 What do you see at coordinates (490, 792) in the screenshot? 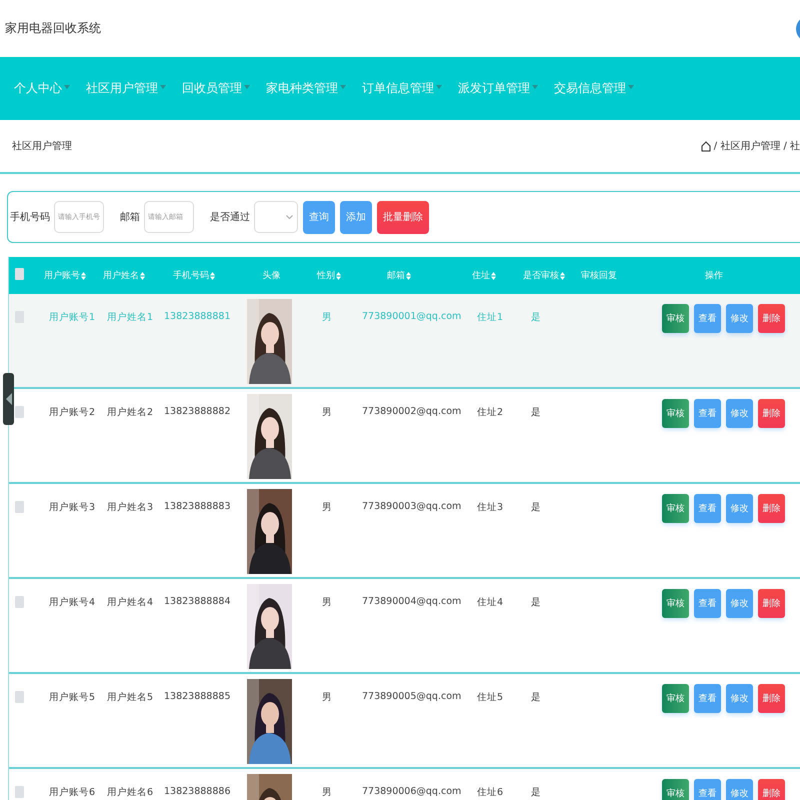
I see `table-cell: 住址6` at bounding box center [490, 792].